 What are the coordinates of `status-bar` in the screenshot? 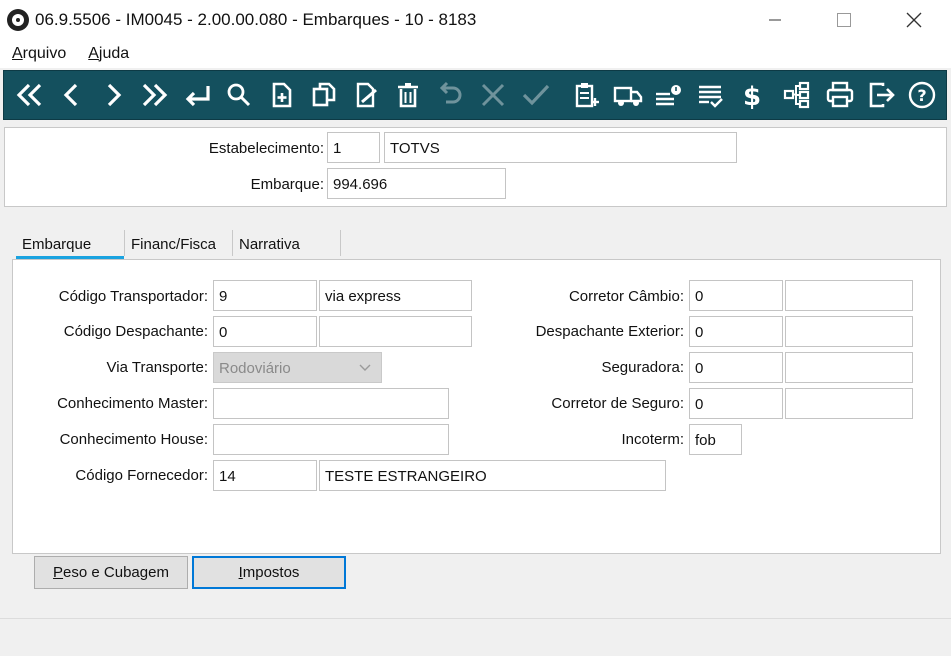 It's located at (475, 637).